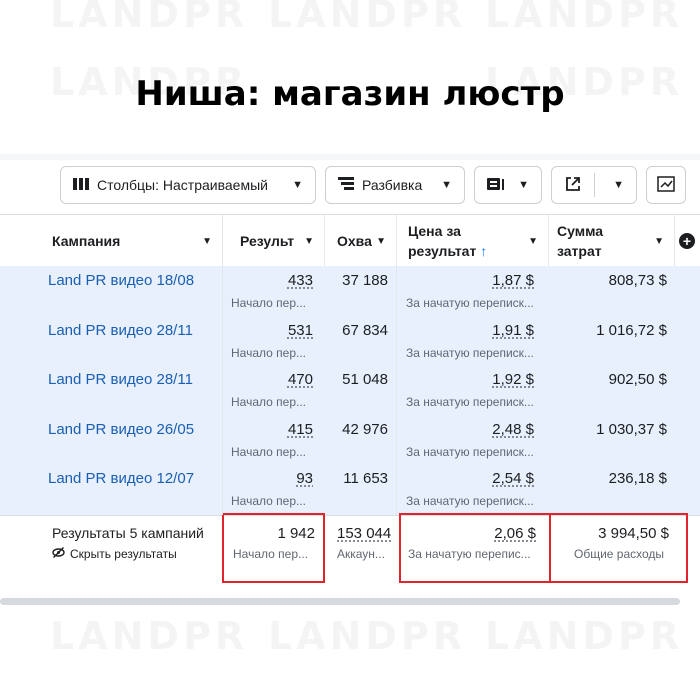 The width and height of the screenshot is (700, 700). Describe the element at coordinates (508, 185) in the screenshot. I see `reports-dropdown: ▼` at that location.